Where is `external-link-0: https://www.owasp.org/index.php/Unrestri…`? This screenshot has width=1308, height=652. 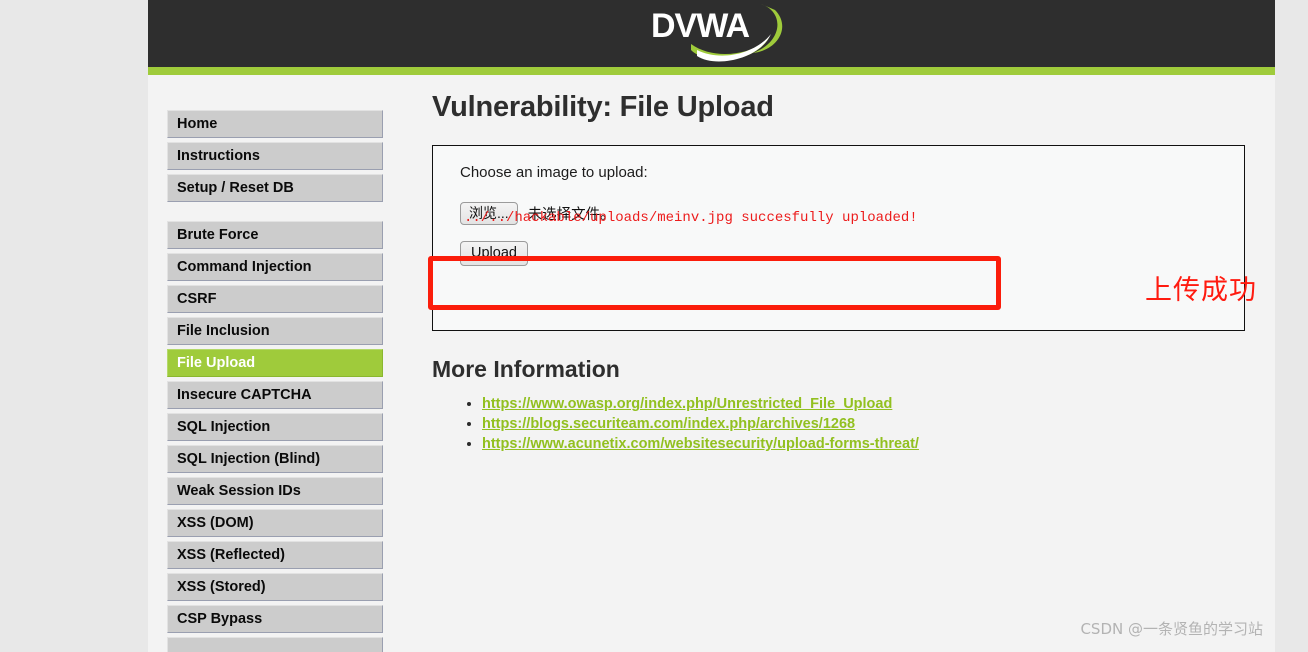 external-link-0: https://www.owasp.org/index.php/Unrestri… is located at coordinates (687, 404).